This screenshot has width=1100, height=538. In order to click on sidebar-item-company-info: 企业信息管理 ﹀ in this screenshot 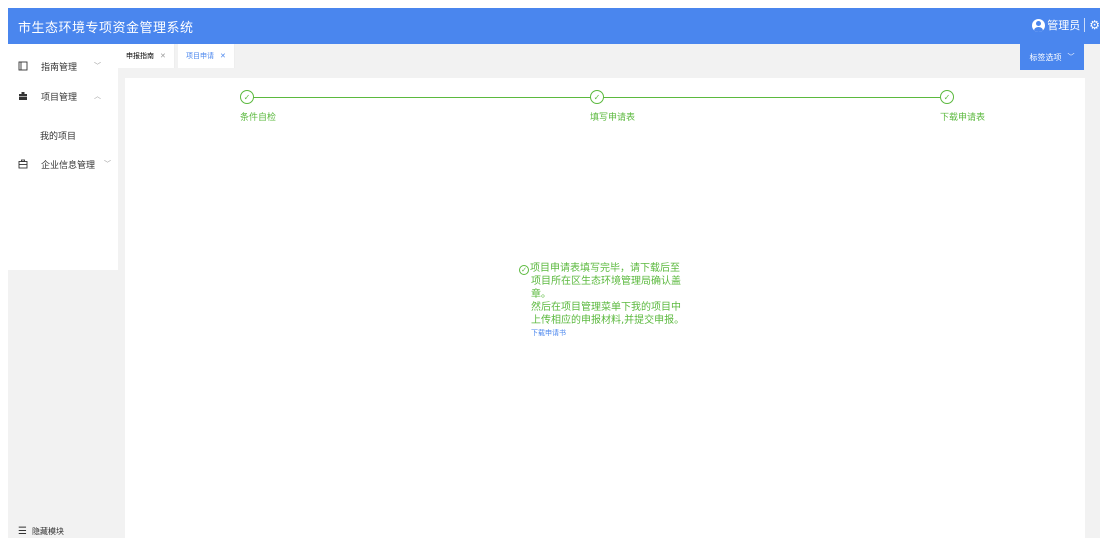, I will do `click(63, 164)`.